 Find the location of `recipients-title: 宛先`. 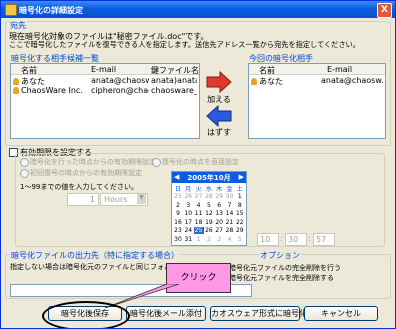

recipients-title: 宛先 is located at coordinates (18, 25).